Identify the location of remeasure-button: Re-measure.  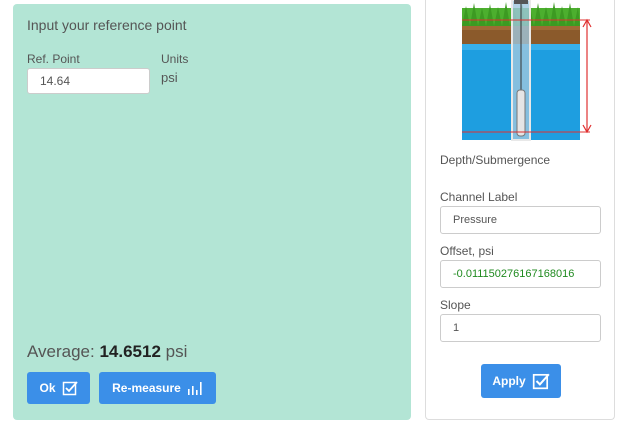
(157, 388).